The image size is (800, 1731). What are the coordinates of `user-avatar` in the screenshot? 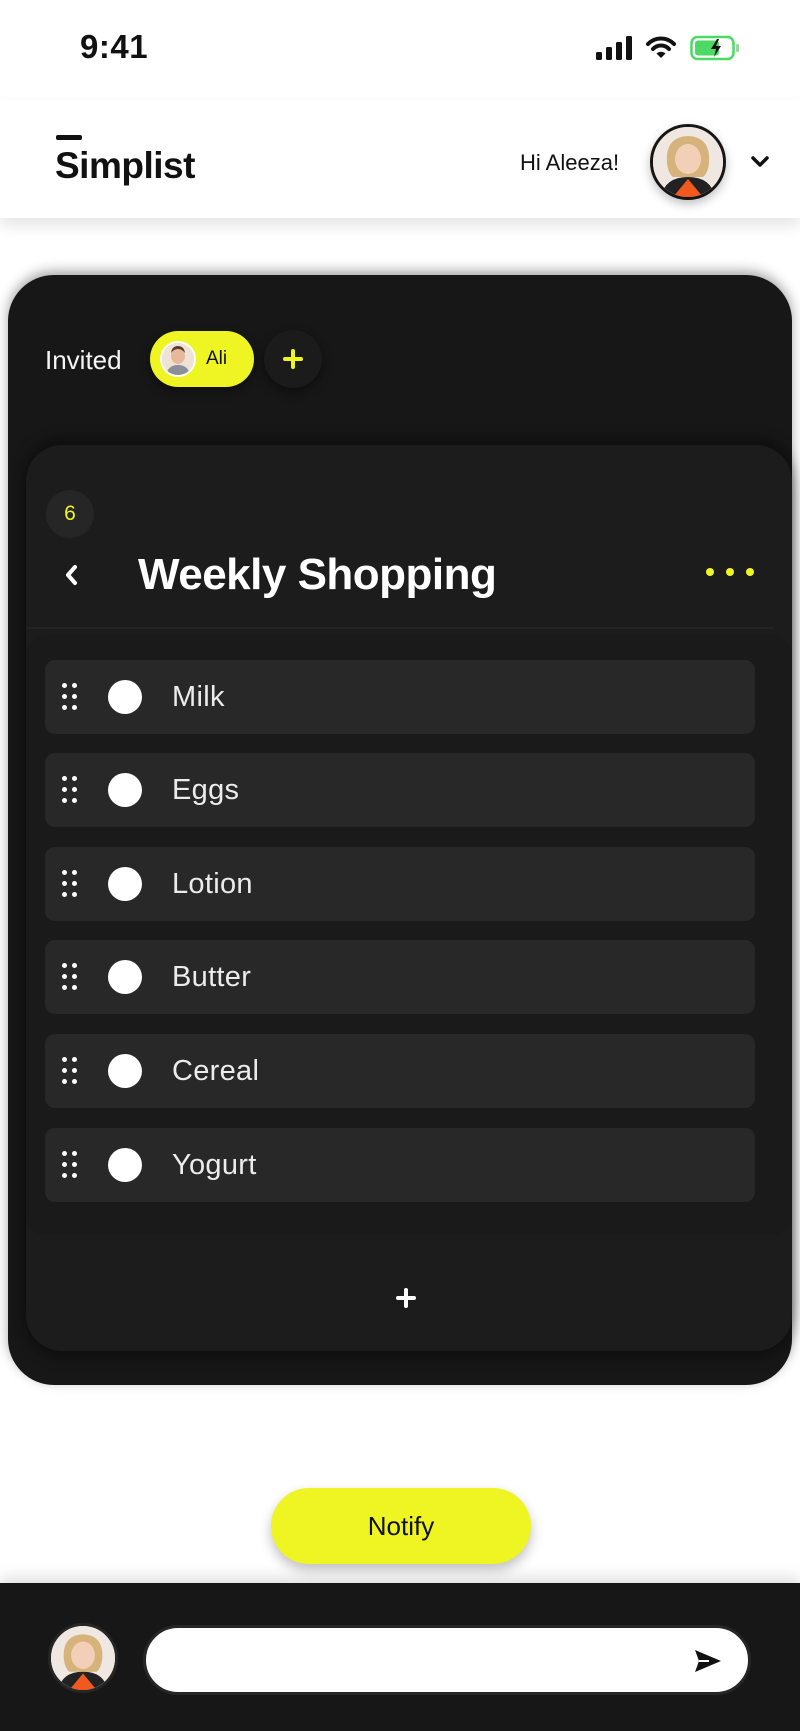 It's located at (688, 162).